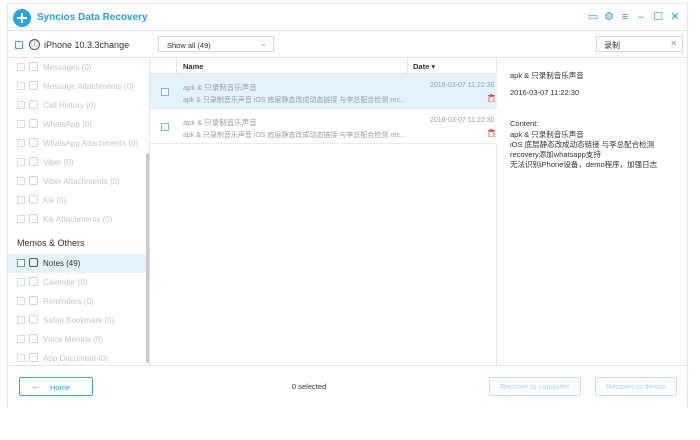  What do you see at coordinates (547, 75) in the screenshot?
I see `detail-title: apk & 只录制音乐声音` at bounding box center [547, 75].